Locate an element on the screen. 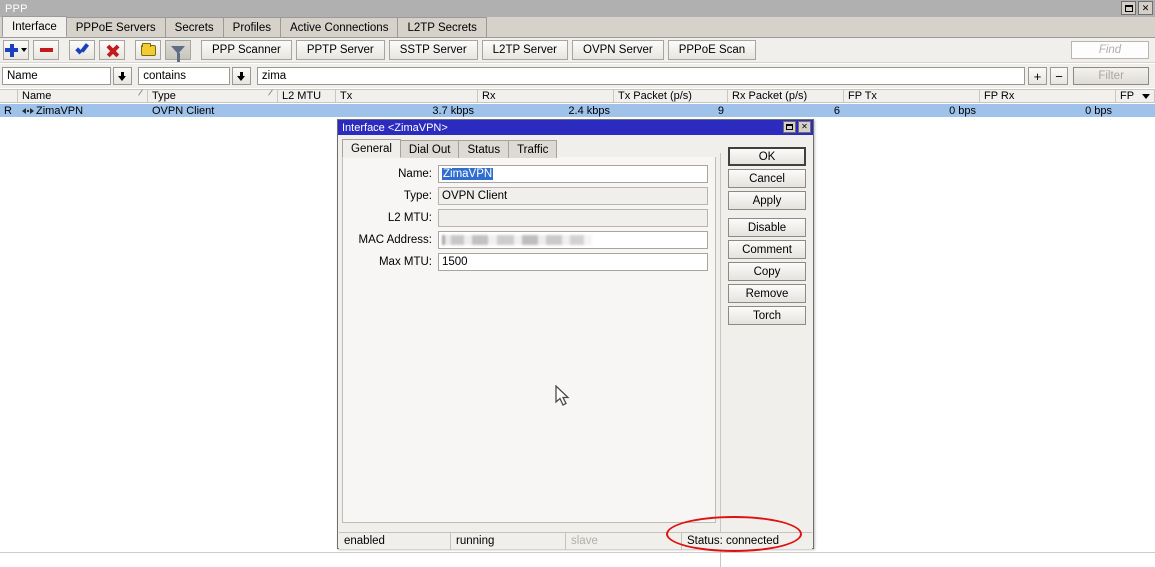 This screenshot has height=567, width=1155. filter-field-input: Name is located at coordinates (56, 76).